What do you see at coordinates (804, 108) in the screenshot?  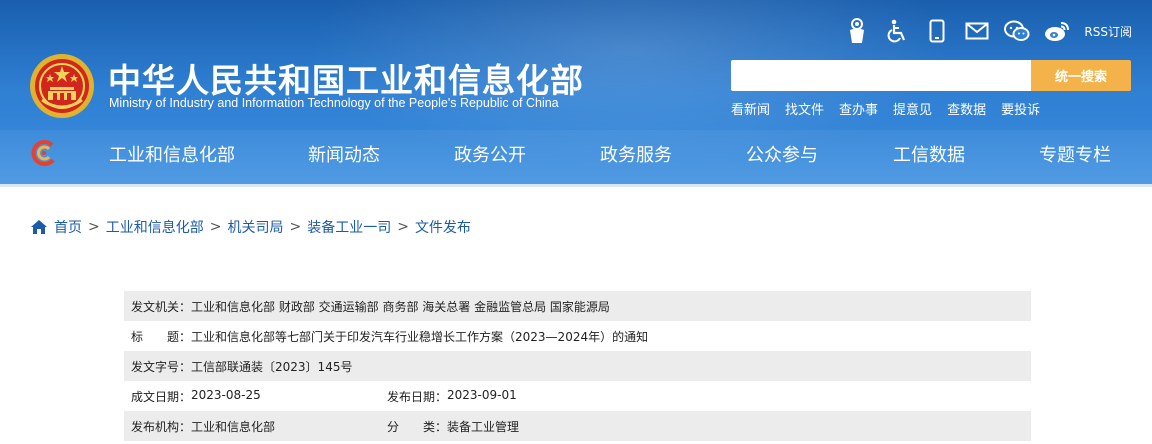 I see `quick-link-documents: 找文件` at bounding box center [804, 108].